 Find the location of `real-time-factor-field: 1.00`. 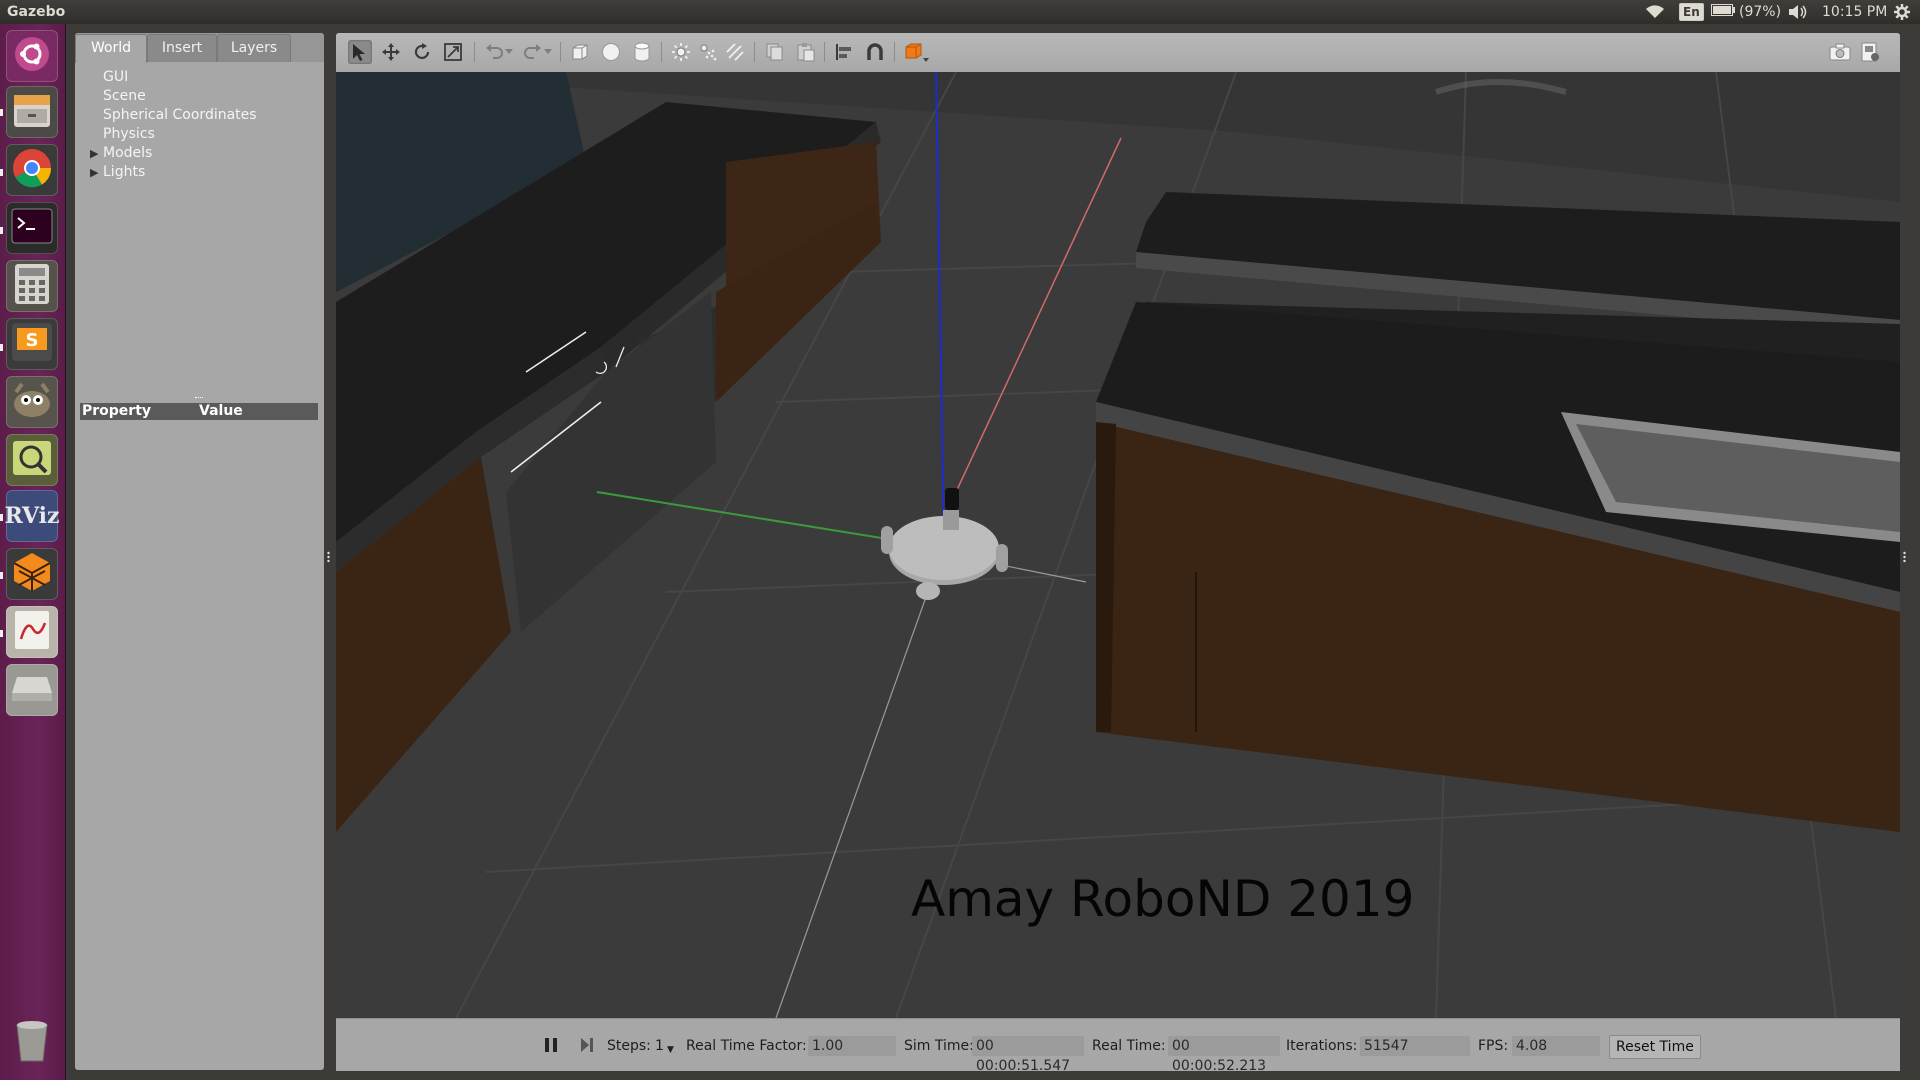

real-time-factor-field: 1.00 is located at coordinates (852, 1046).